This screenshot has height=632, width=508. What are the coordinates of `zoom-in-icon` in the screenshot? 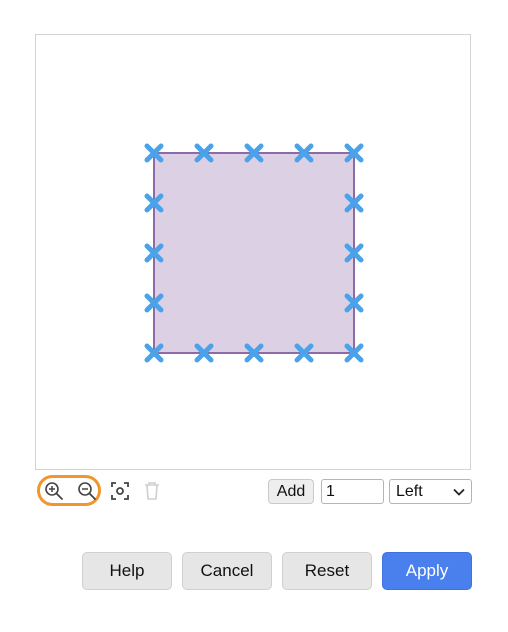 It's located at (54, 491).